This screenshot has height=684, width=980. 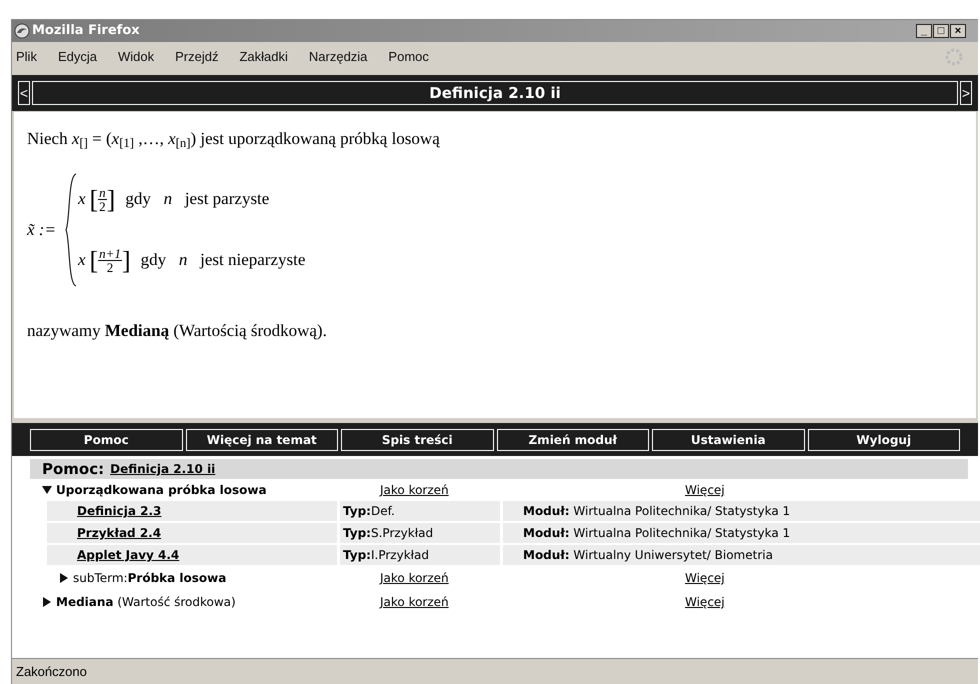 What do you see at coordinates (408, 57) in the screenshot?
I see `menu-item: Pomoc` at bounding box center [408, 57].